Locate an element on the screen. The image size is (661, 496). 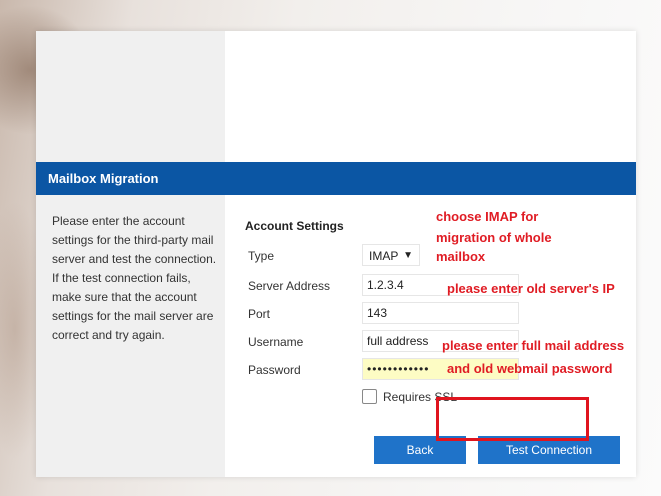
annotation-creds-line1: please enter full mail address is located at coordinates (533, 345).